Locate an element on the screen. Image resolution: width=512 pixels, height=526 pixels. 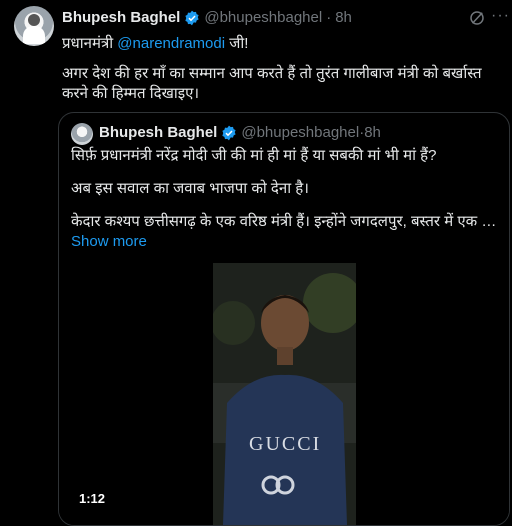
quoted-author-avatar is located at coordinates (82, 134).